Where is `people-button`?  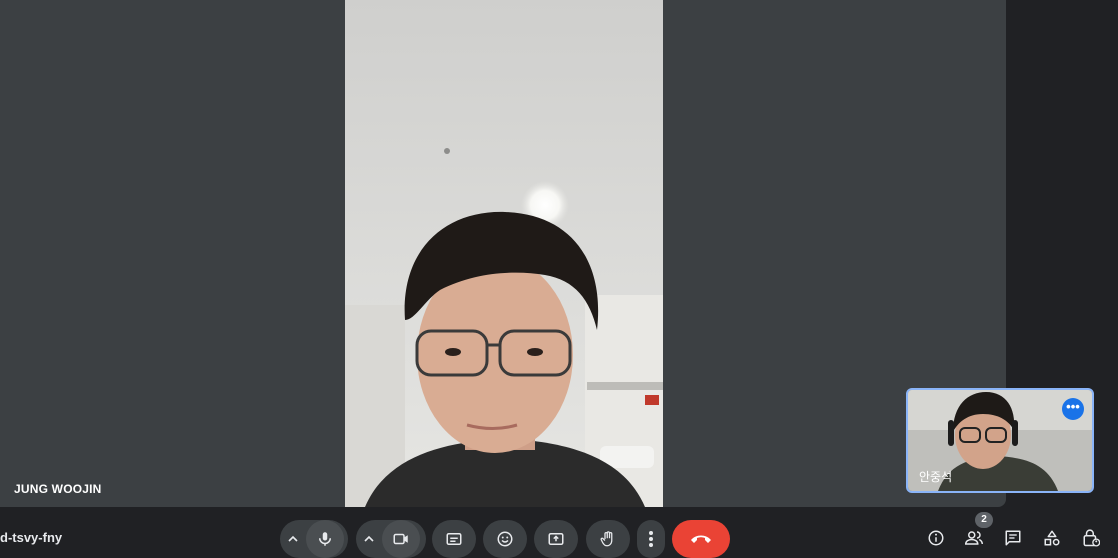
people-button is located at coordinates (974, 538).